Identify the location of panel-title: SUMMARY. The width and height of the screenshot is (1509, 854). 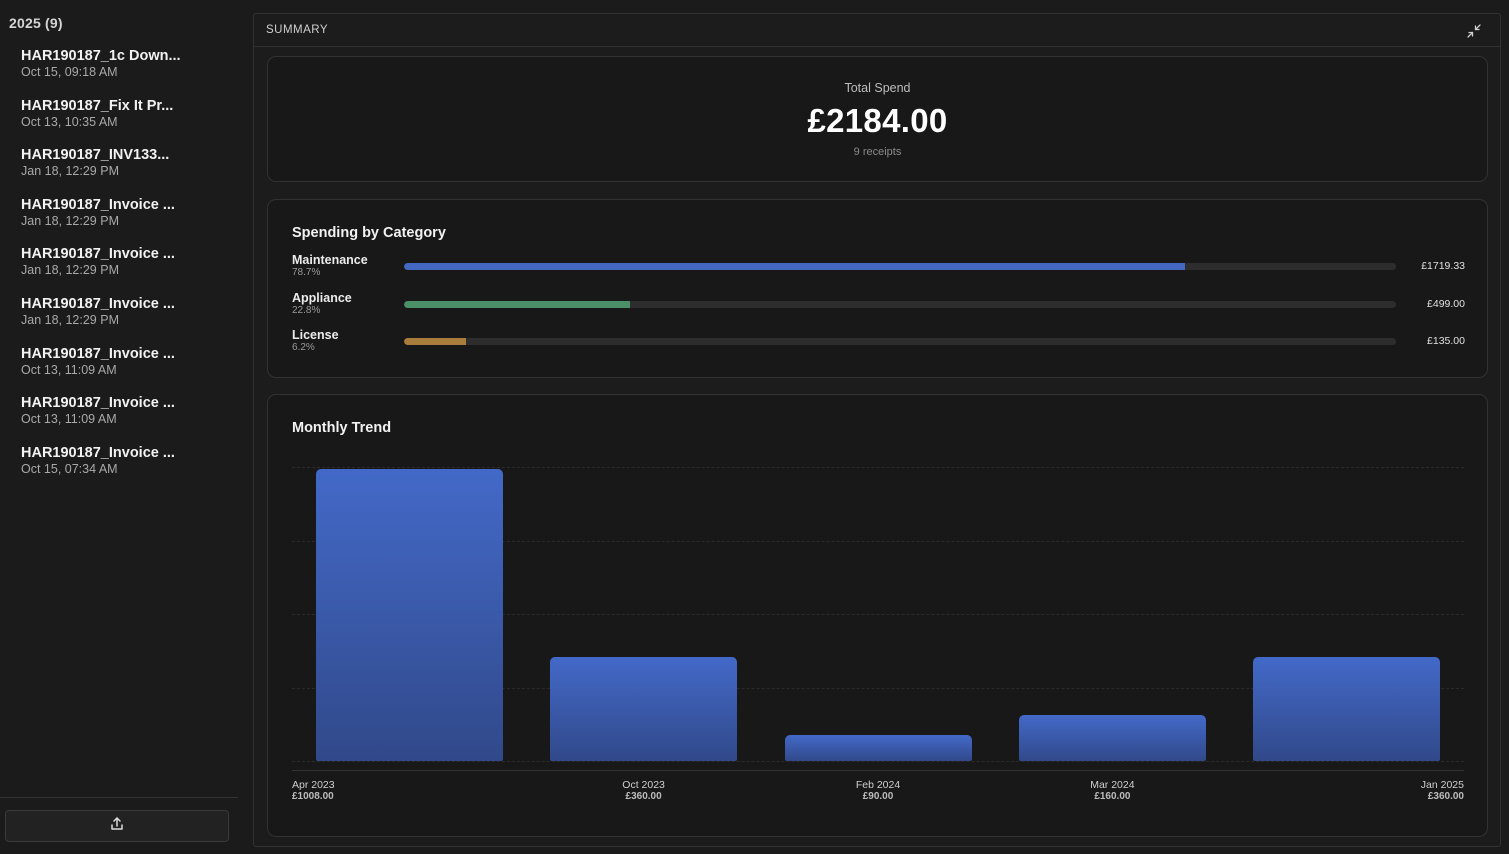
(297, 30).